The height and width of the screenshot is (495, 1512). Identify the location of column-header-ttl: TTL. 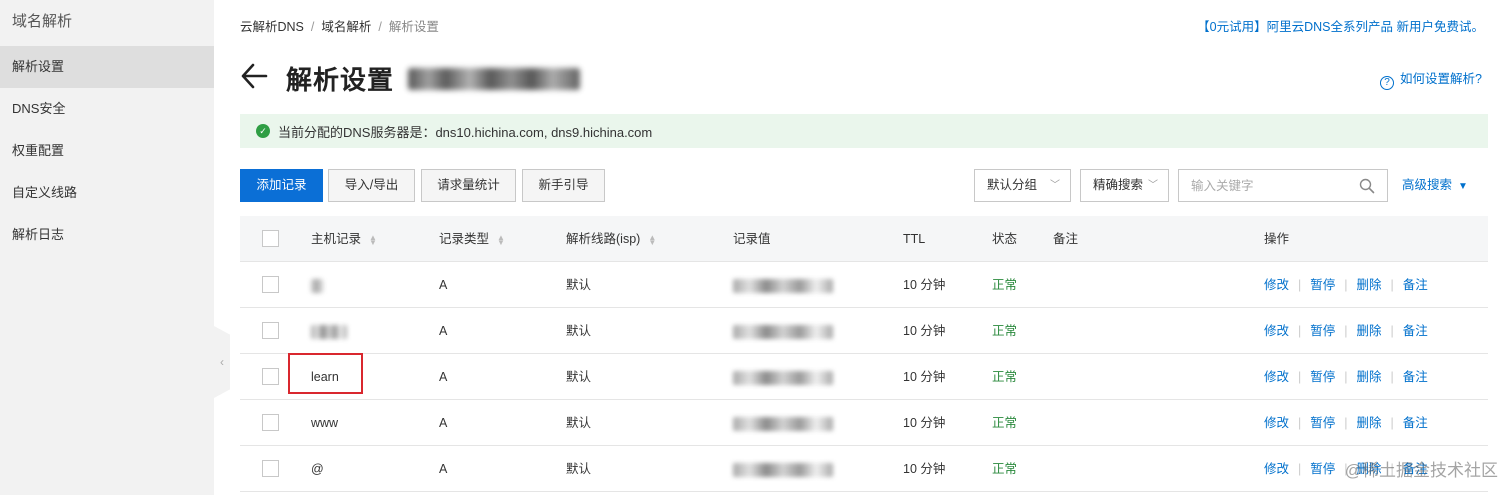
(914, 239).